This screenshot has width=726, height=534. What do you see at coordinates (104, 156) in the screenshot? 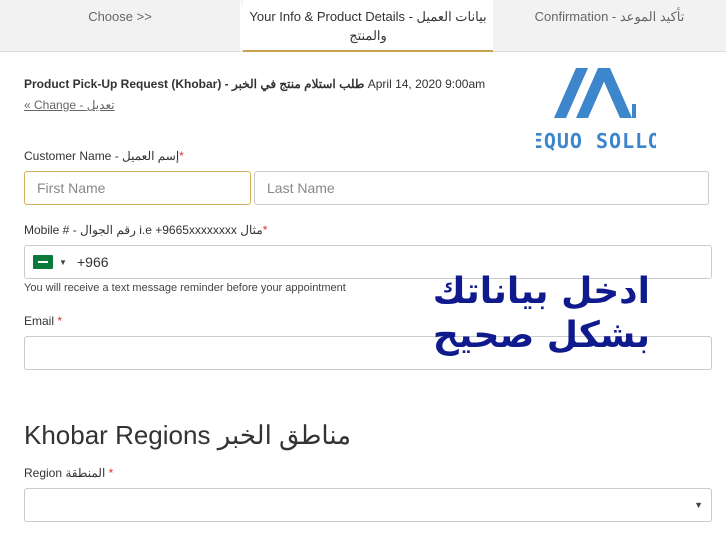
I see `customer-name-label: Customer Name - إسم العميل*` at bounding box center [104, 156].